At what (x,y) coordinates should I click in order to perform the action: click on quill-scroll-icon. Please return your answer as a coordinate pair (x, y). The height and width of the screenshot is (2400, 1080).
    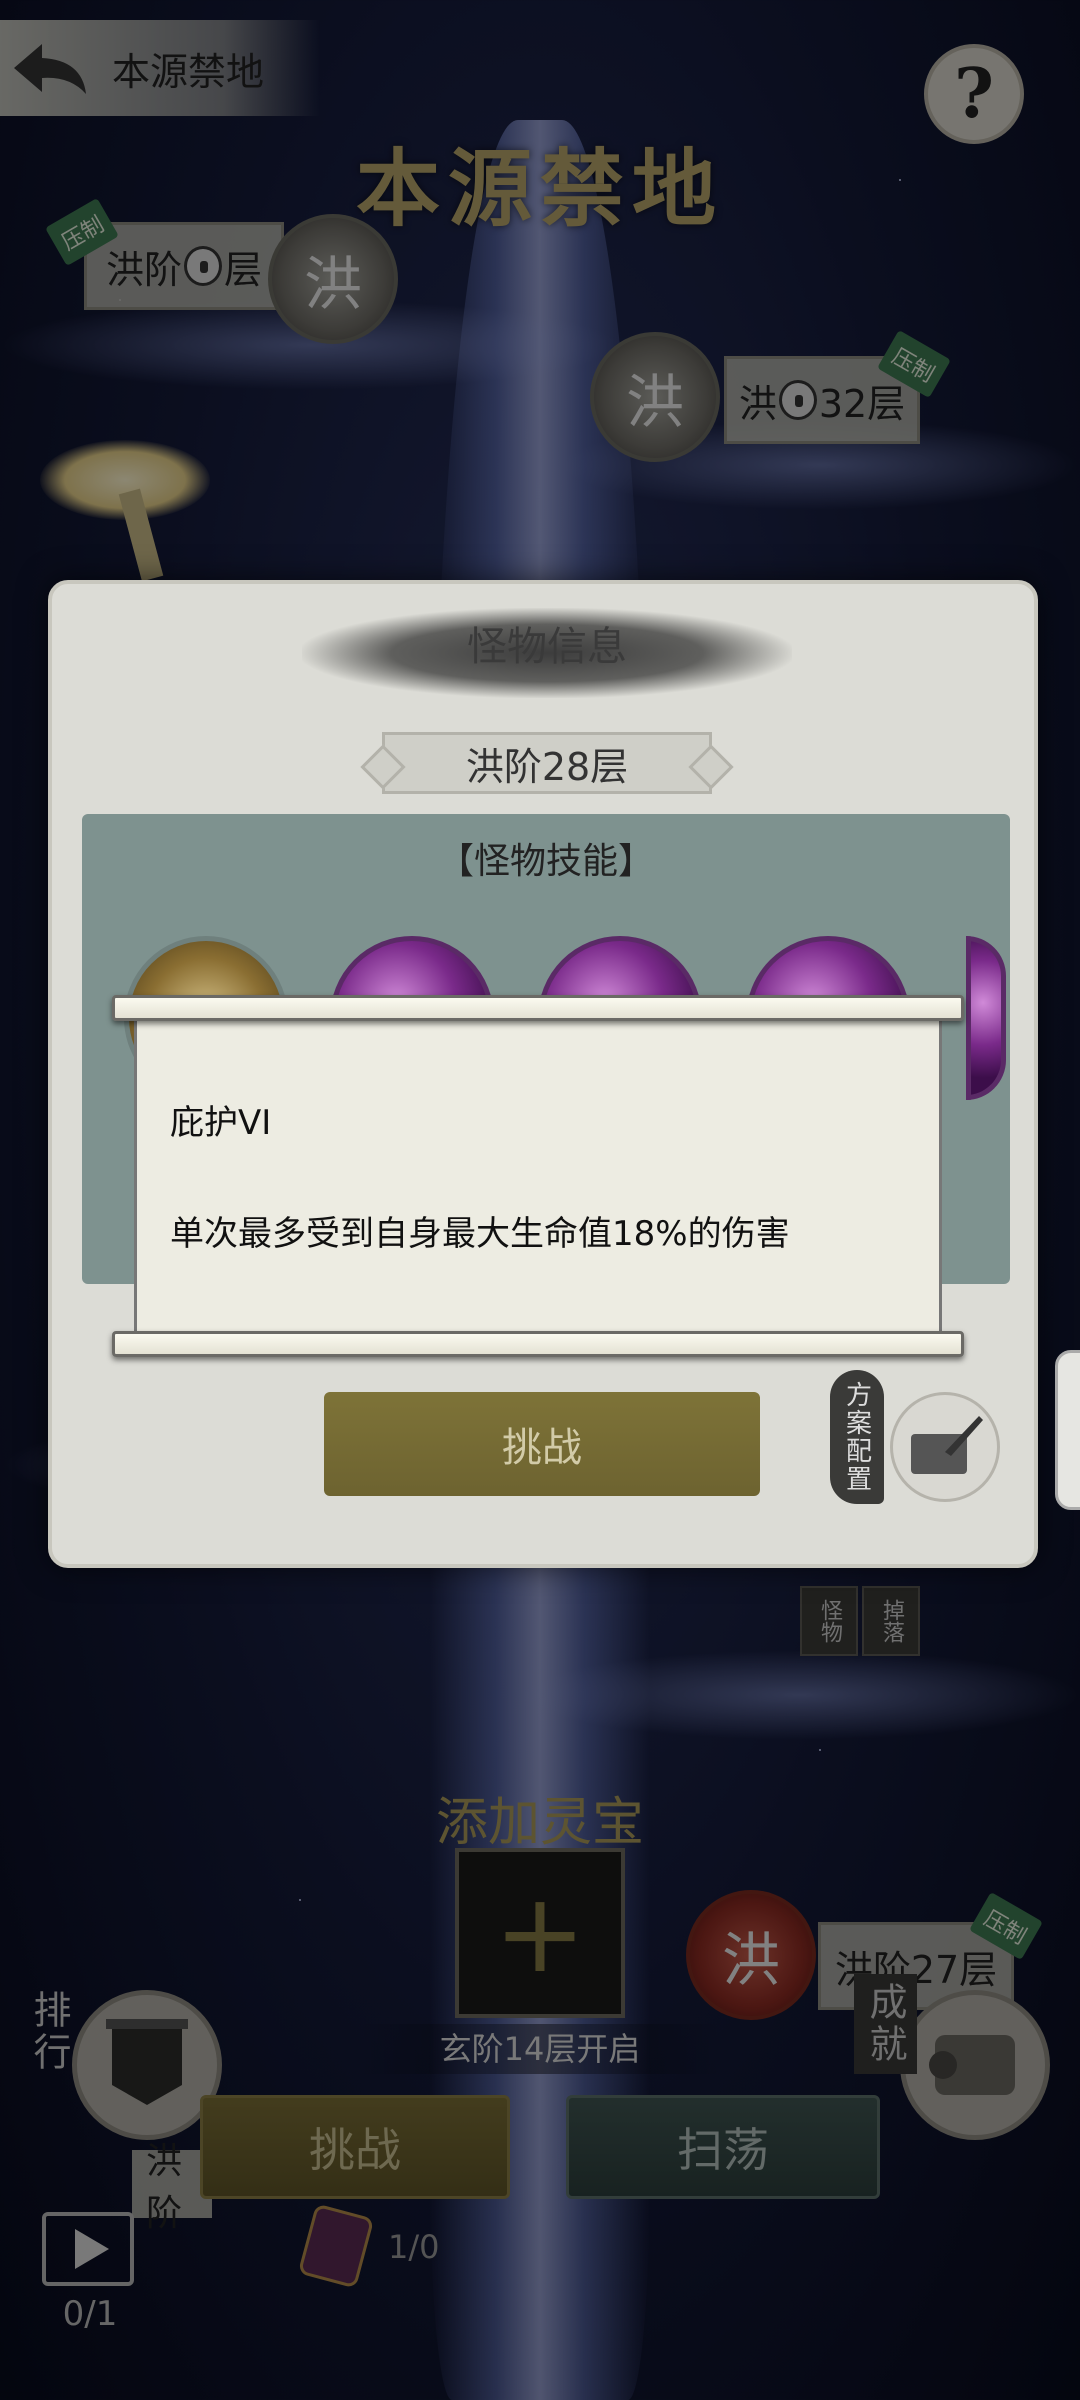
    Looking at the image, I should click on (945, 1447).